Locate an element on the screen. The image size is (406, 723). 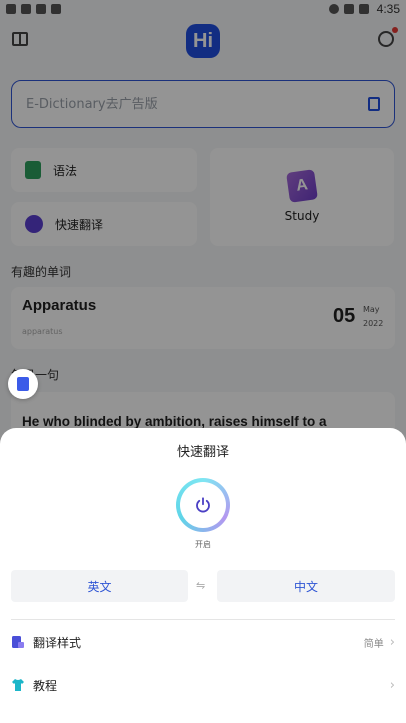
translation-style-row: 翻译样式 简单 › is located at coordinates (203, 642).